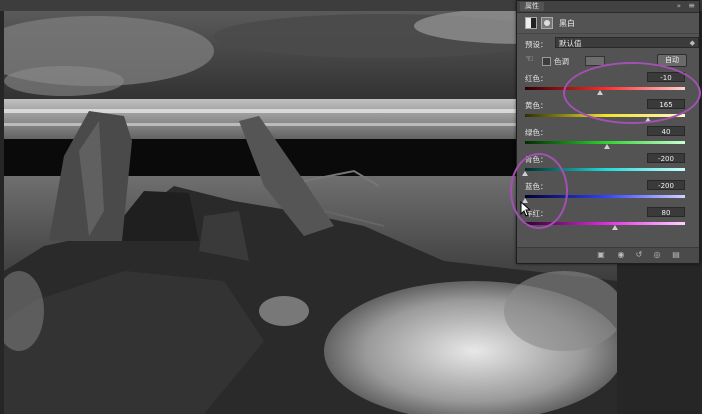 The image size is (702, 414). What do you see at coordinates (561, 61) in the screenshot?
I see `tint-label: 色调` at bounding box center [561, 61].